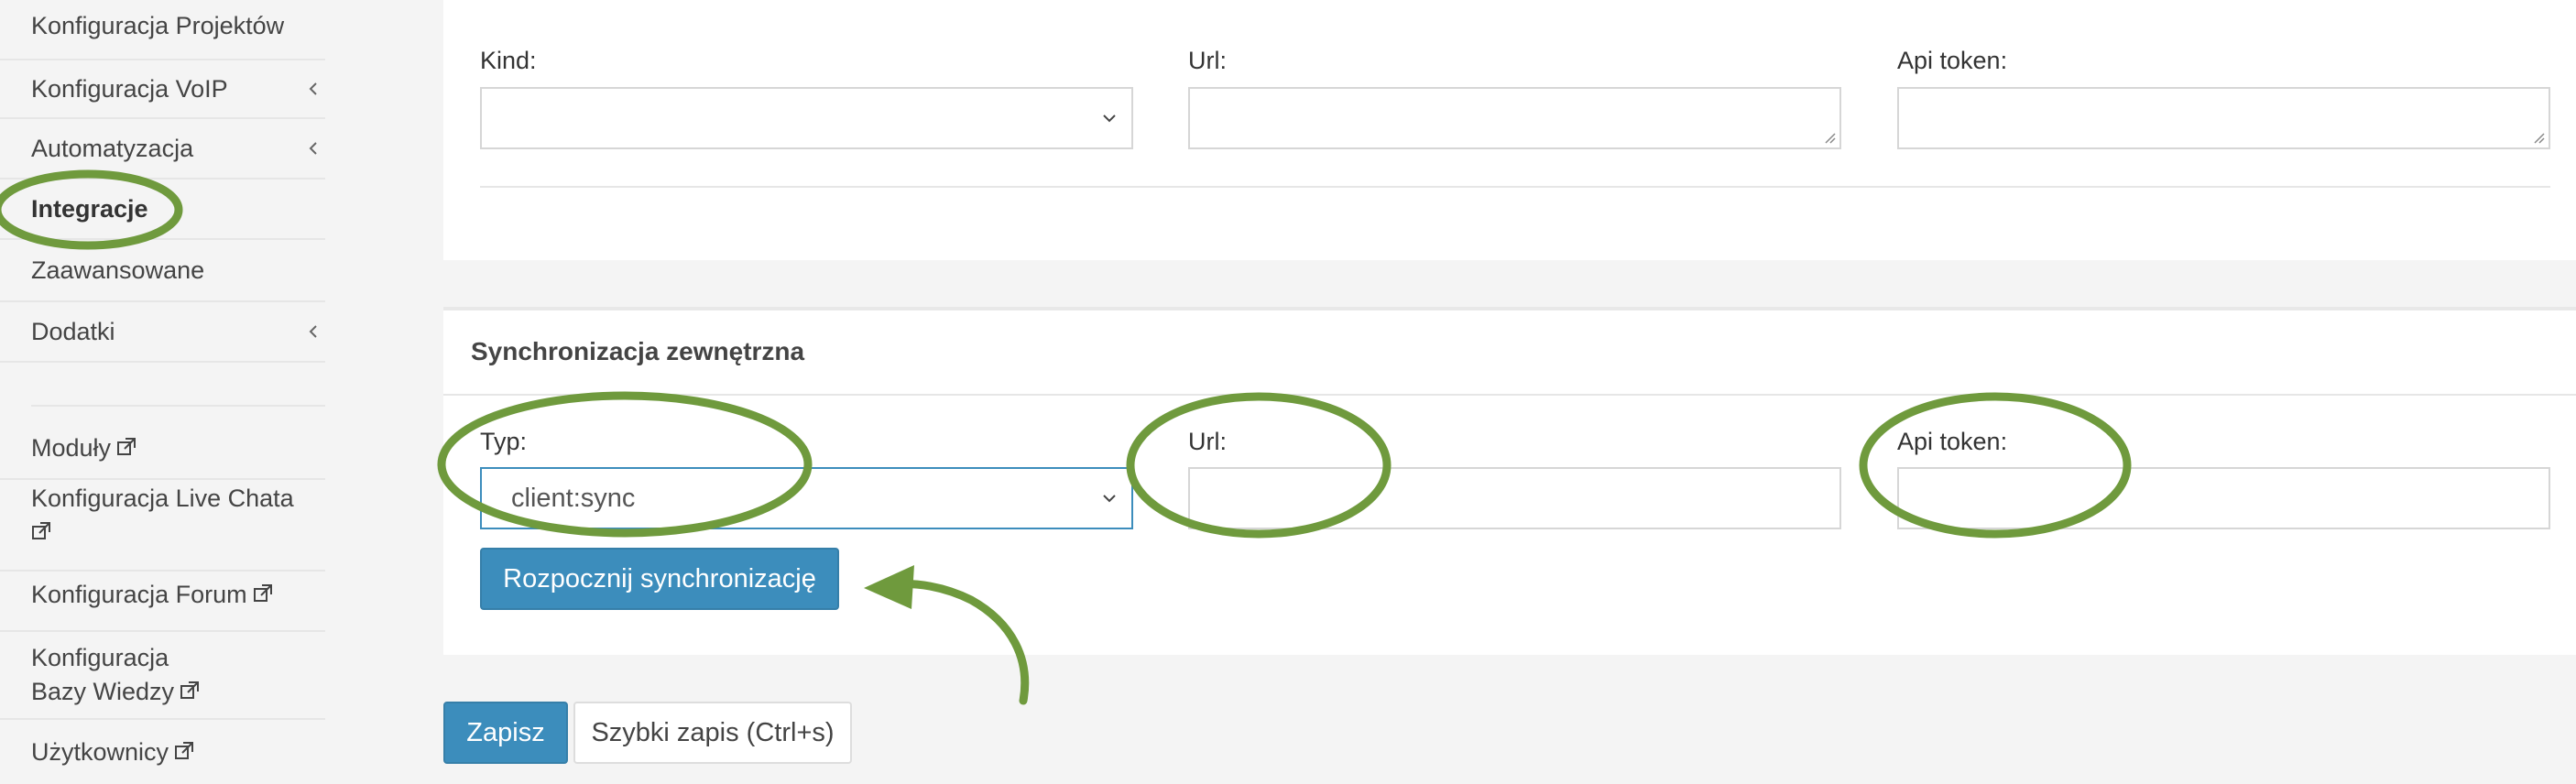 This screenshot has width=2576, height=784. What do you see at coordinates (118, 270) in the screenshot?
I see `sidebar-item-label: Zaawansowane` at bounding box center [118, 270].